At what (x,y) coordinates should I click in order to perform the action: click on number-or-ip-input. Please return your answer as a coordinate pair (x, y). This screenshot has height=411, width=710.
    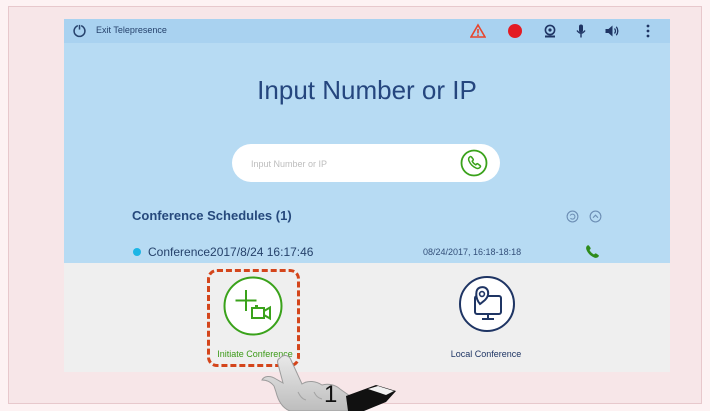
    Looking at the image, I should click on (351, 164).